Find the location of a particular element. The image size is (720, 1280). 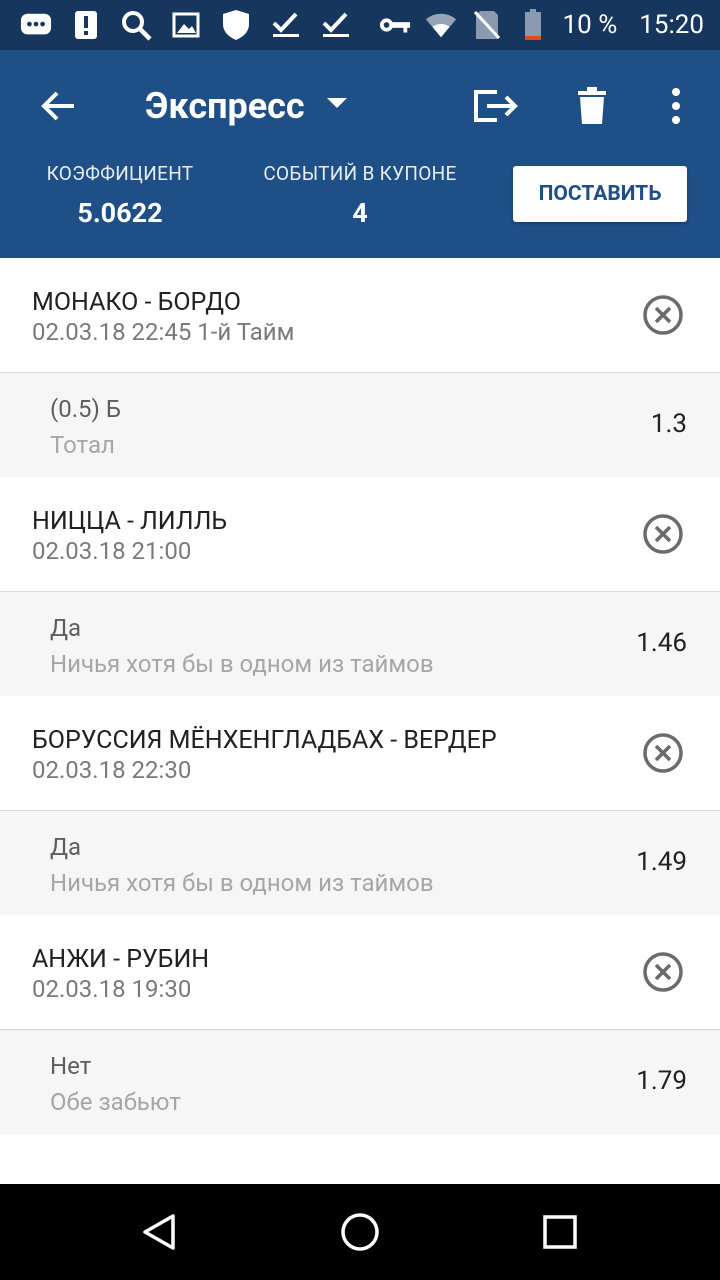

no-sim-icon is located at coordinates (487, 25).